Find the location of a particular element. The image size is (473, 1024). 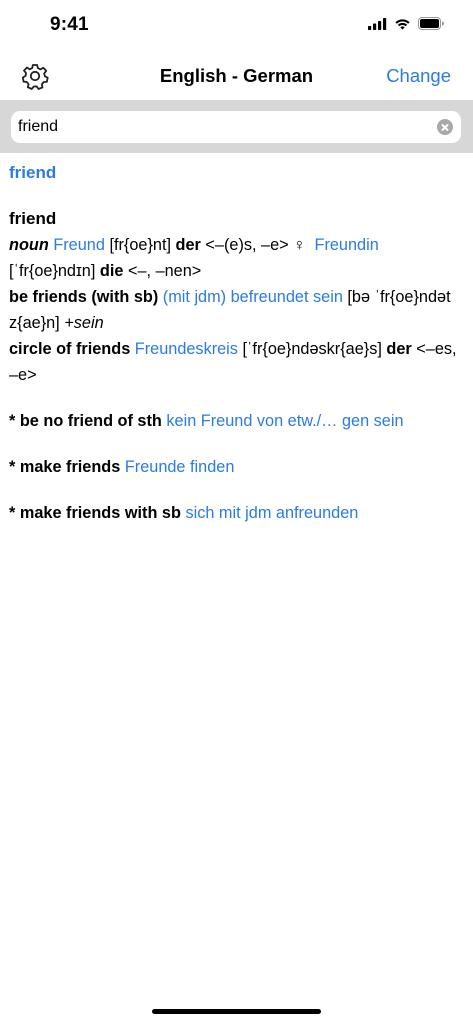

signal-icon is located at coordinates (377, 23).